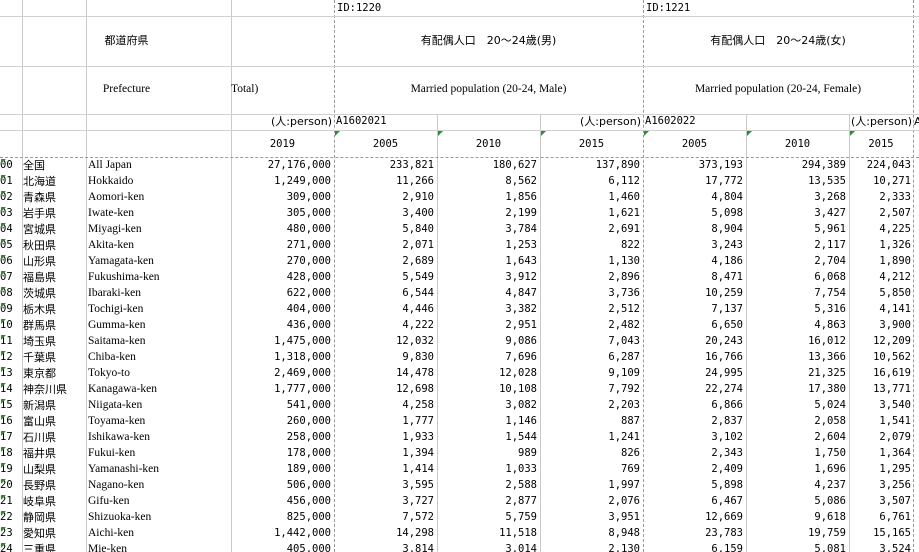 This screenshot has height=552, width=919. Describe the element at coordinates (159, 229) in the screenshot. I see `cell-en: Miyagi-ken` at that location.